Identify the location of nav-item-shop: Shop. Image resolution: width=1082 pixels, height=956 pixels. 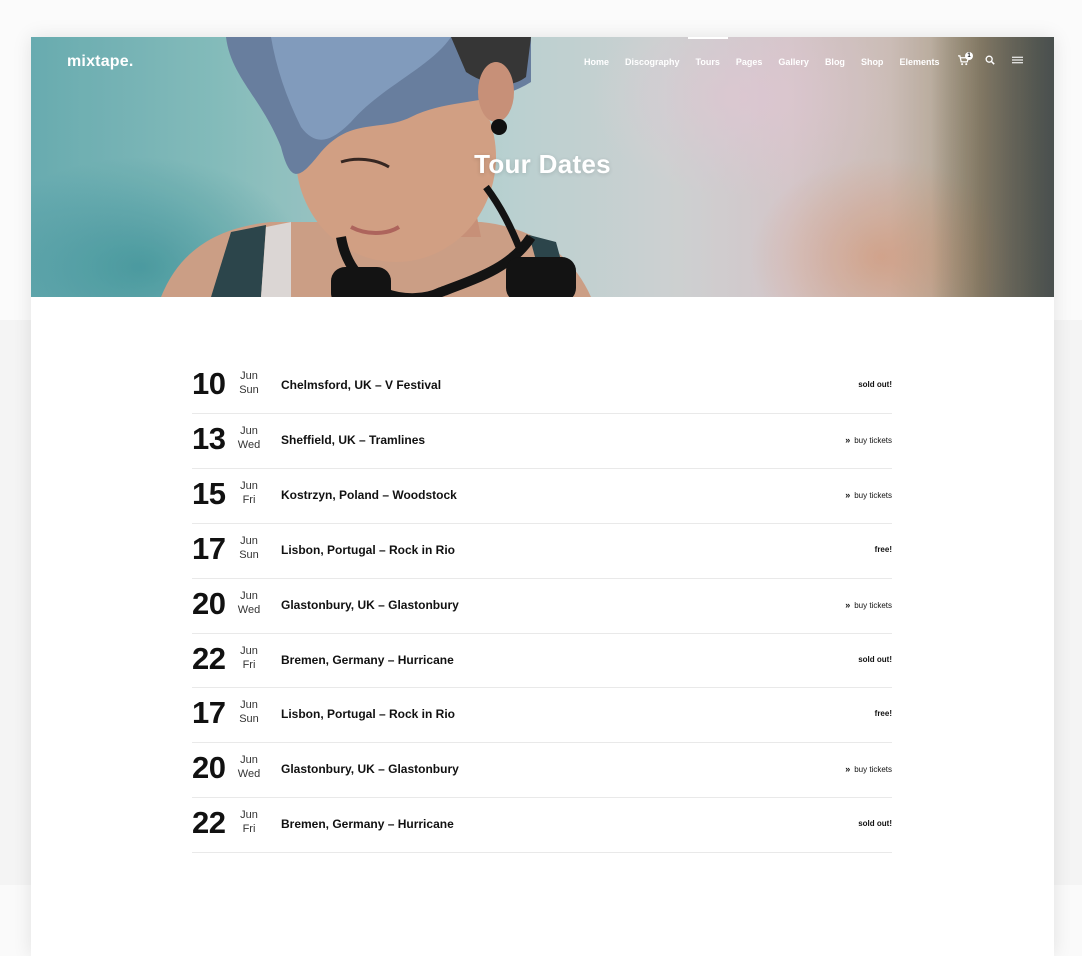
(872, 64).